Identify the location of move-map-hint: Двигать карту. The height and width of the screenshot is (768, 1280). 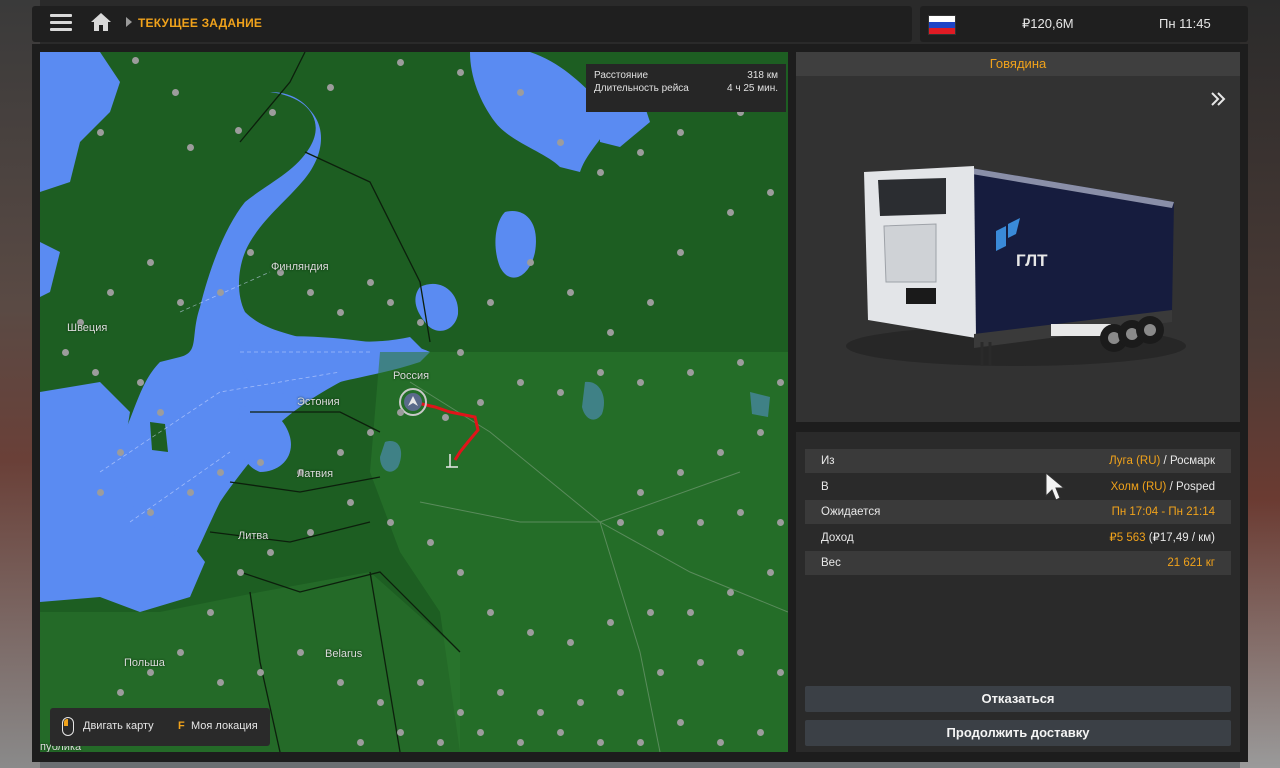
(118, 726).